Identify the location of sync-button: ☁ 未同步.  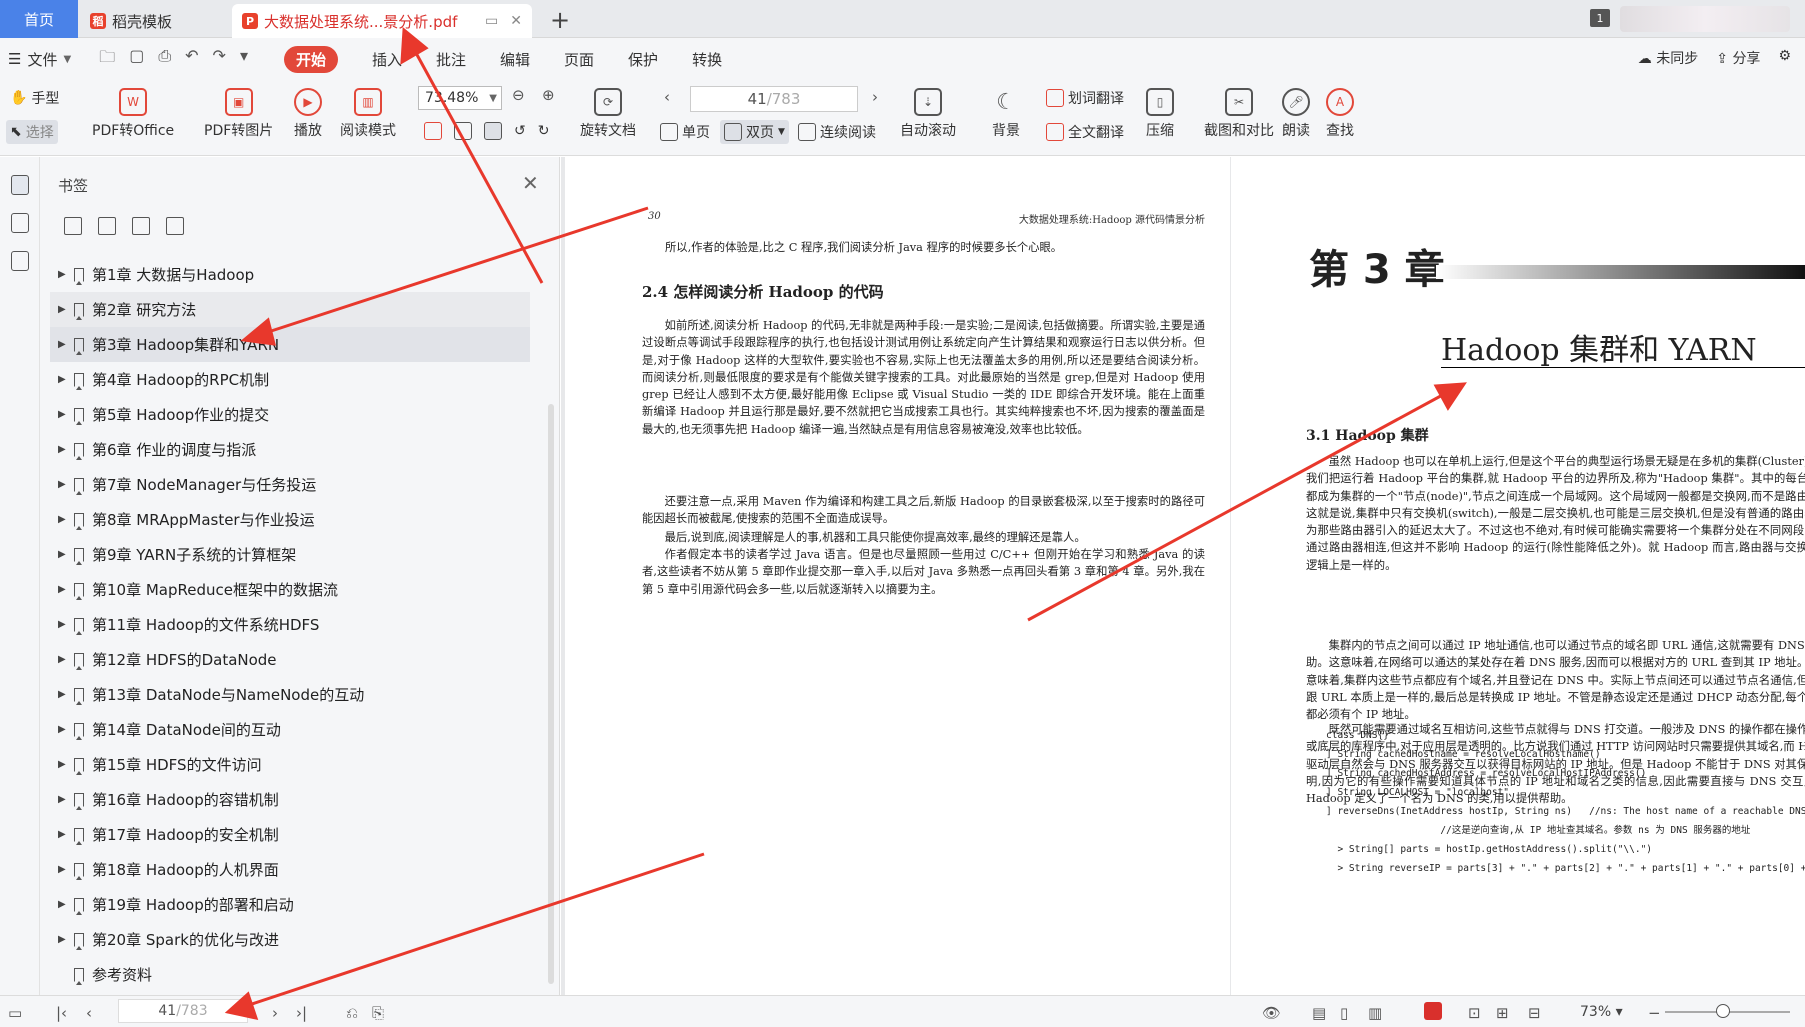
(1668, 58).